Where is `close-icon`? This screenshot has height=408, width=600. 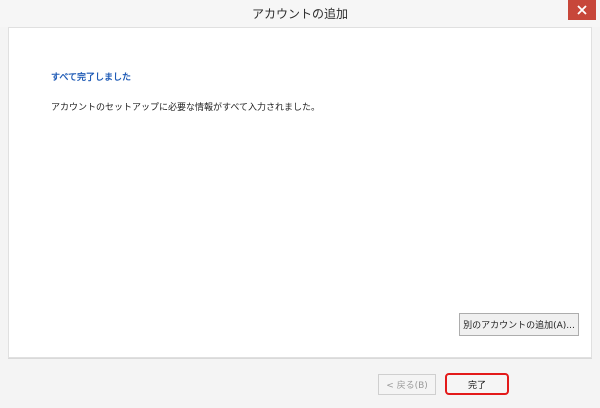
close-icon is located at coordinates (582, 10).